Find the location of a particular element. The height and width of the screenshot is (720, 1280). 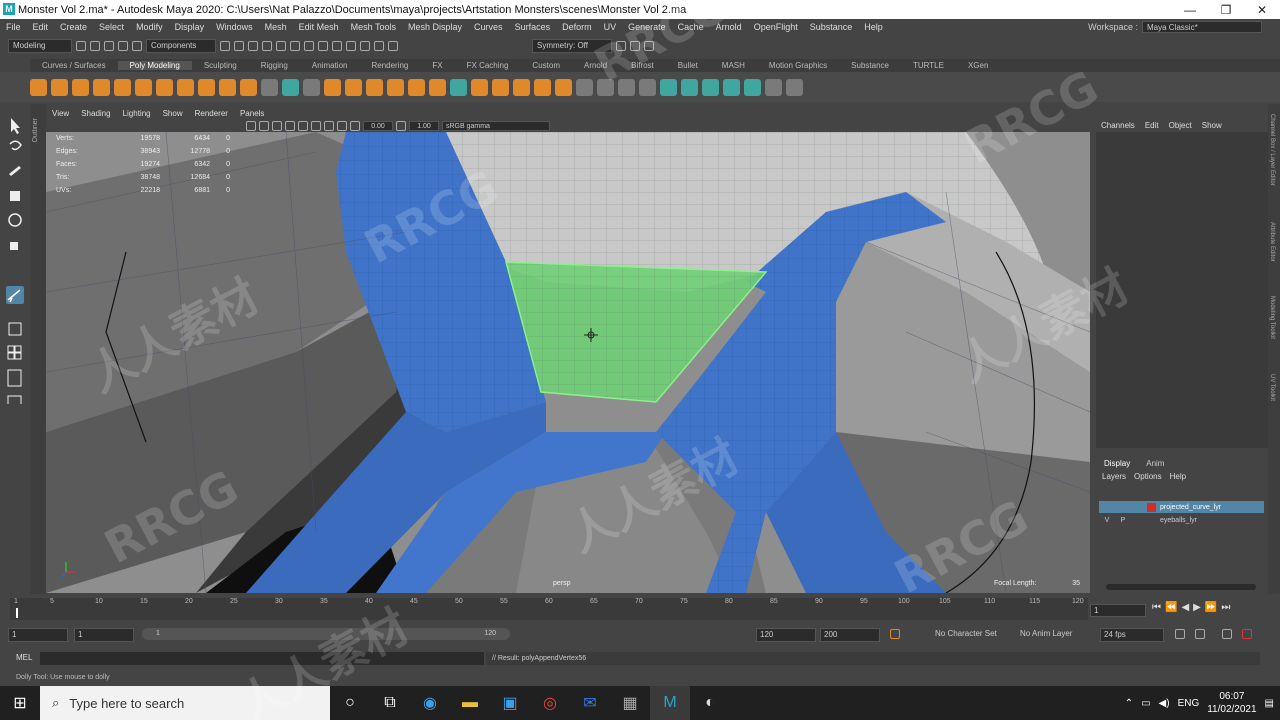

viewport-menu-show: Show is located at coordinates (173, 113).